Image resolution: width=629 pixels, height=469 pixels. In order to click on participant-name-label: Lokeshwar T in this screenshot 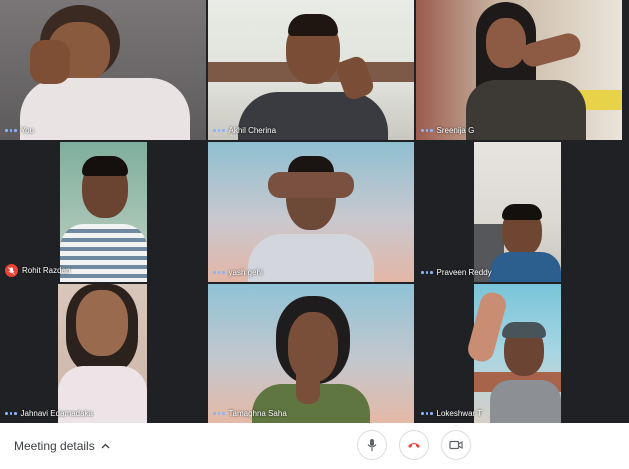, I will do `click(451, 413)`.